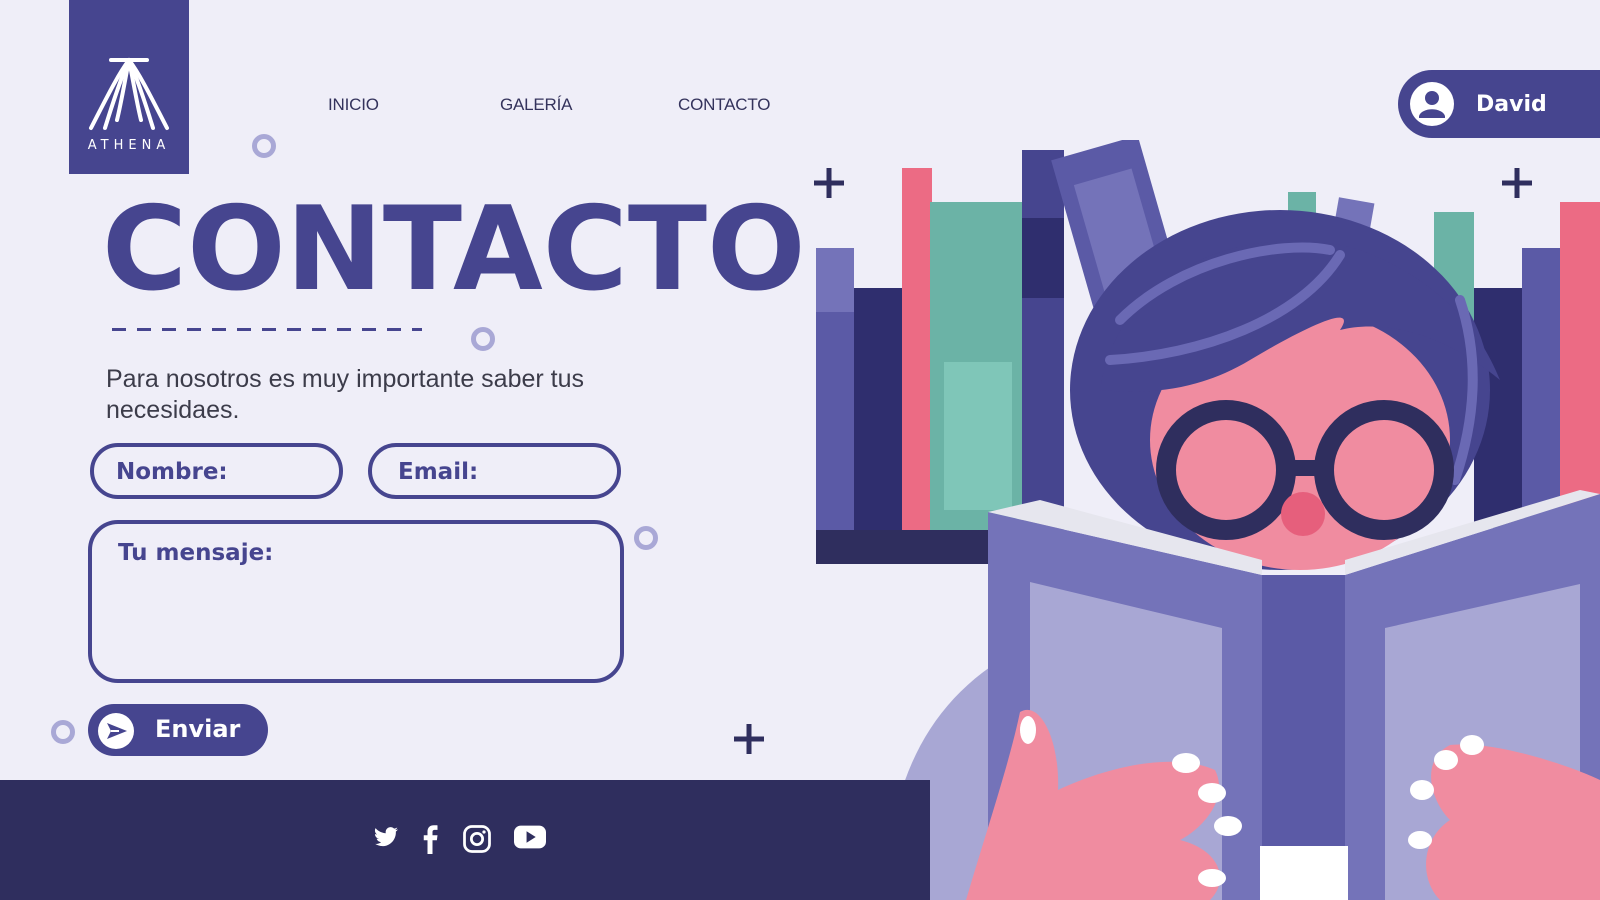  I want to click on email-field-label: Email:, so click(438, 472).